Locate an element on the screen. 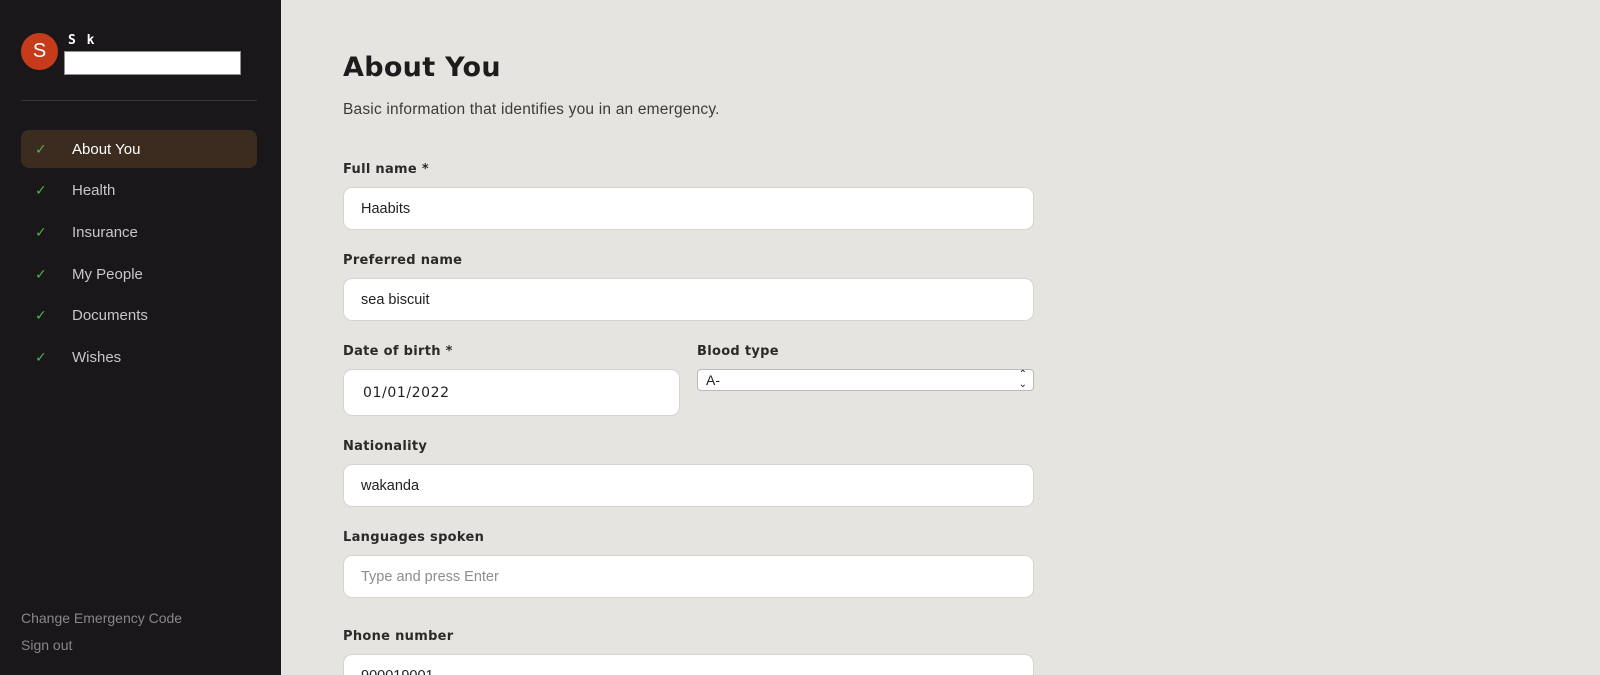  preferred-name-label: Preferred name is located at coordinates (403, 260).